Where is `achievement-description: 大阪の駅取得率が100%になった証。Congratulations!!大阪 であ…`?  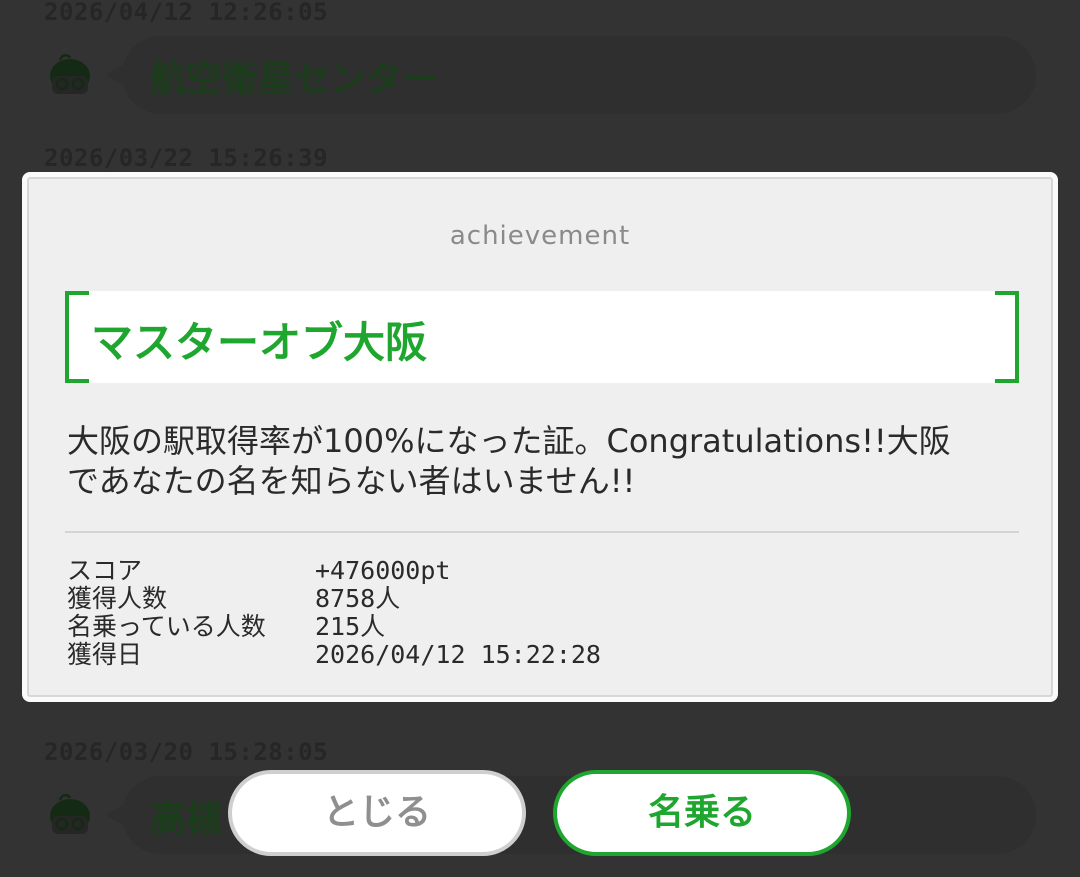 achievement-description: 大阪の駅取得率が100%になった証。Congratulations!!大阪 であ… is located at coordinates (542, 461).